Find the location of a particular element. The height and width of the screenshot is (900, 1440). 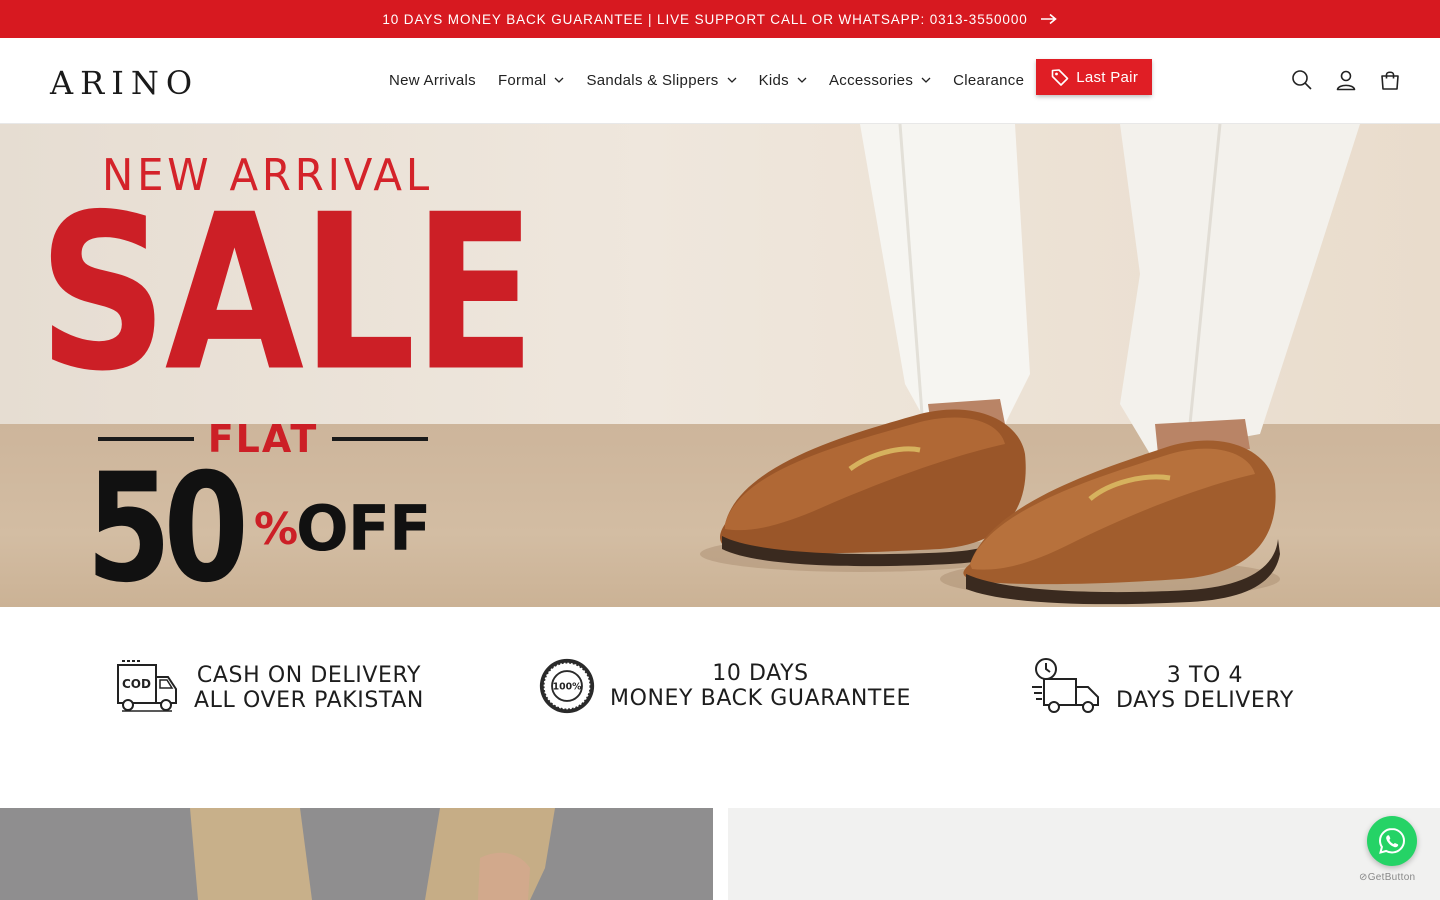

feature-line1: 10 DAYS is located at coordinates (760, 673).